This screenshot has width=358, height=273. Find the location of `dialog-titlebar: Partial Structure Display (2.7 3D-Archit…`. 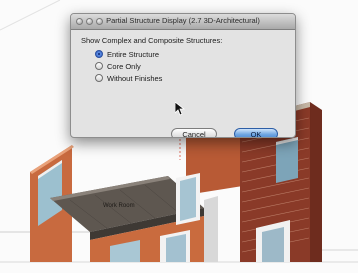

dialog-titlebar: Partial Structure Display (2.7 3D-Archit… is located at coordinates (183, 22).